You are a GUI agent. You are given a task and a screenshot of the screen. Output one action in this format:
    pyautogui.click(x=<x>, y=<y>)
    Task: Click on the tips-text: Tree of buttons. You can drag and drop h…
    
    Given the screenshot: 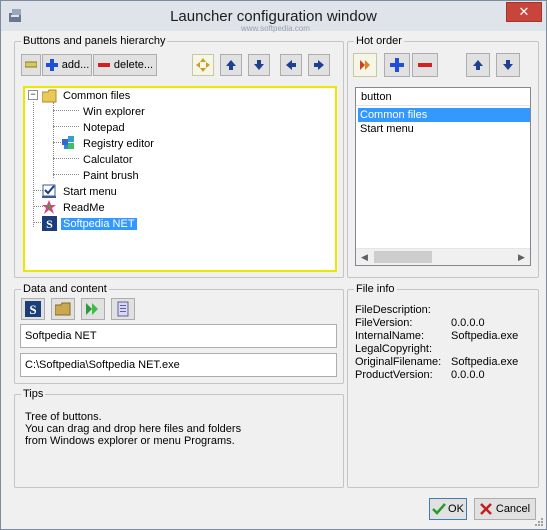 What is the action you would take?
    pyautogui.click(x=133, y=429)
    